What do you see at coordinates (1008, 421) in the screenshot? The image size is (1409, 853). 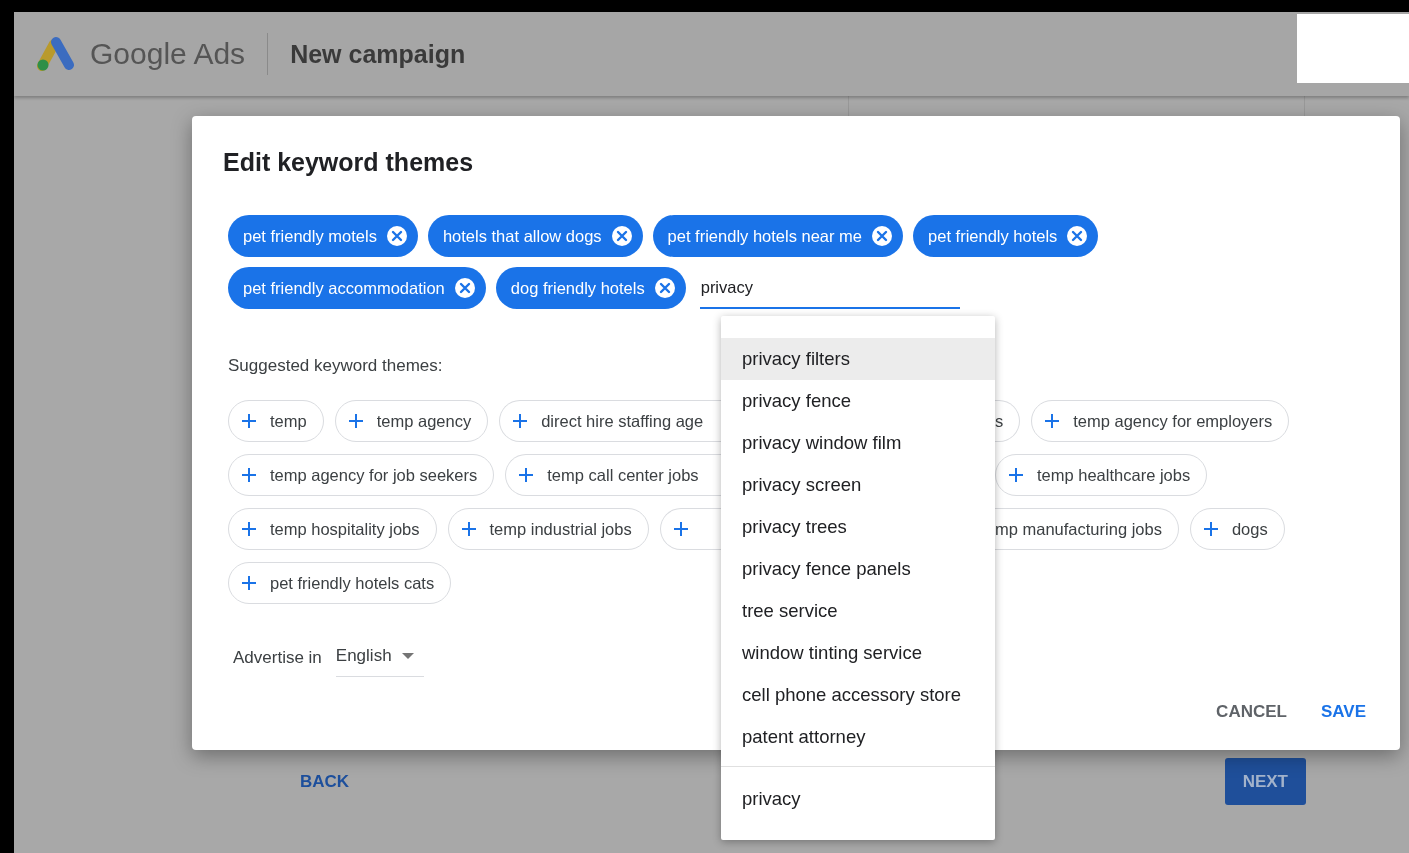 I see `suggestion-chip: s` at bounding box center [1008, 421].